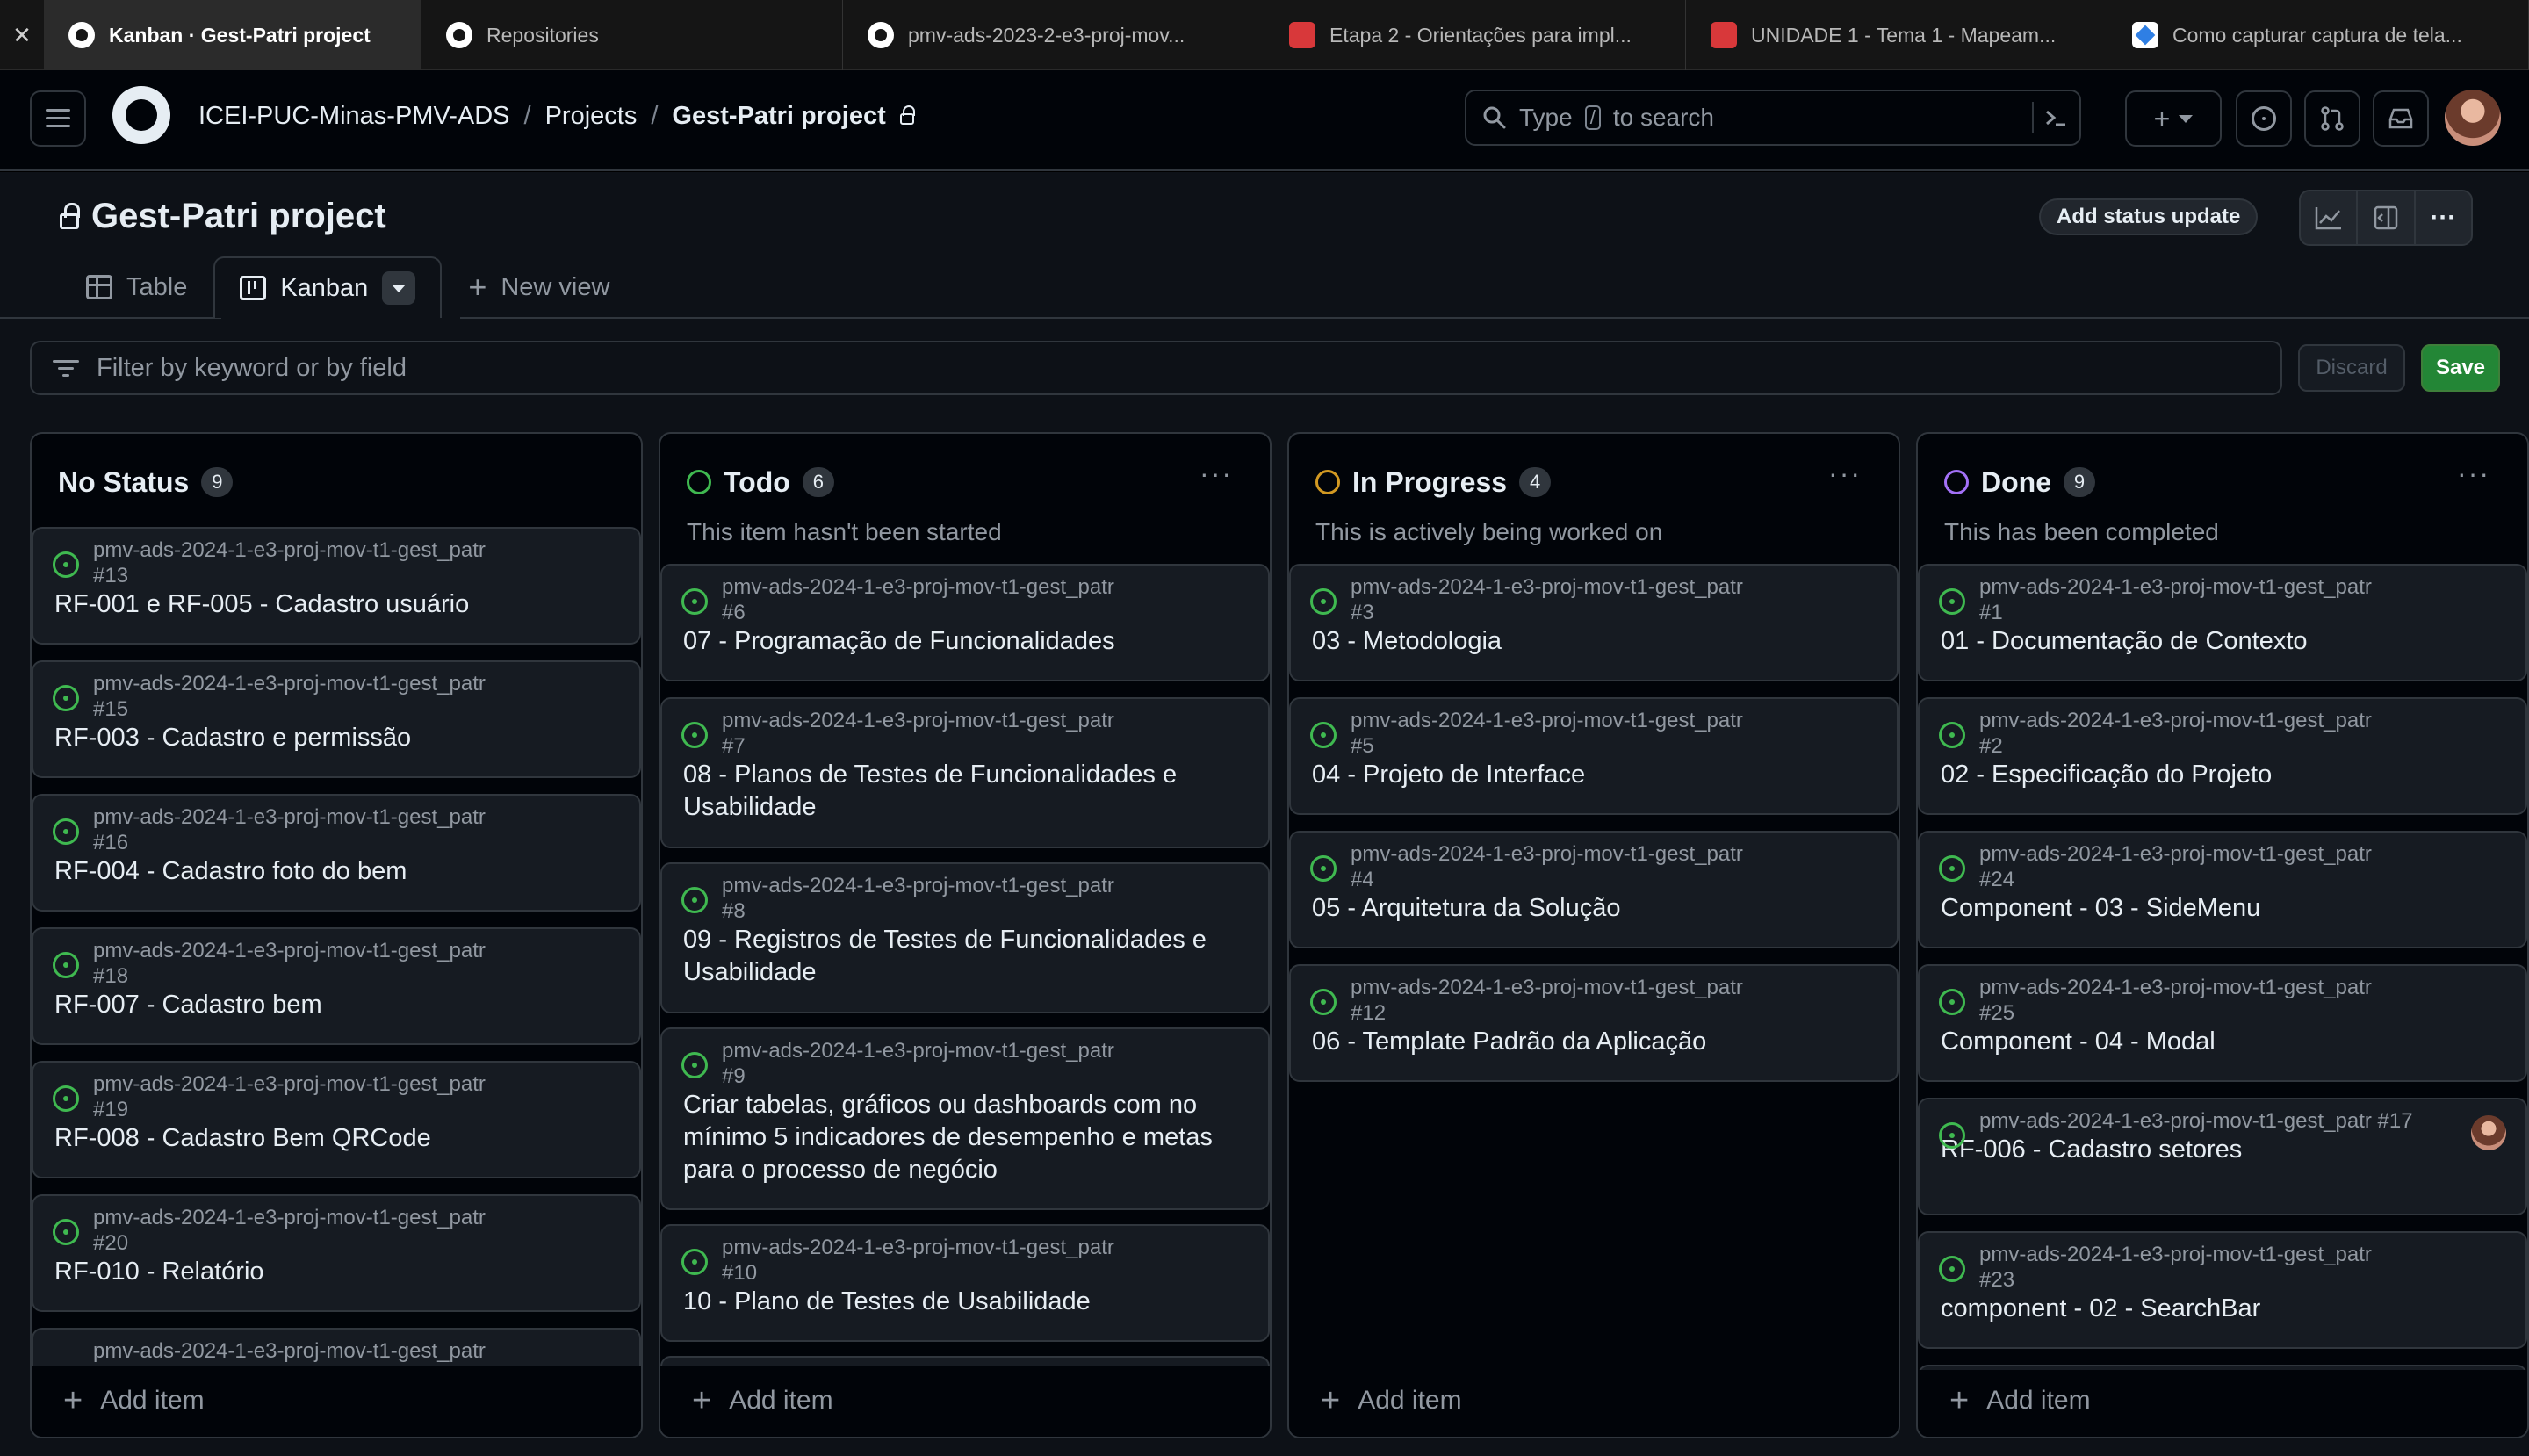  Describe the element at coordinates (2145, 35) in the screenshot. I see `doc-icon` at that location.